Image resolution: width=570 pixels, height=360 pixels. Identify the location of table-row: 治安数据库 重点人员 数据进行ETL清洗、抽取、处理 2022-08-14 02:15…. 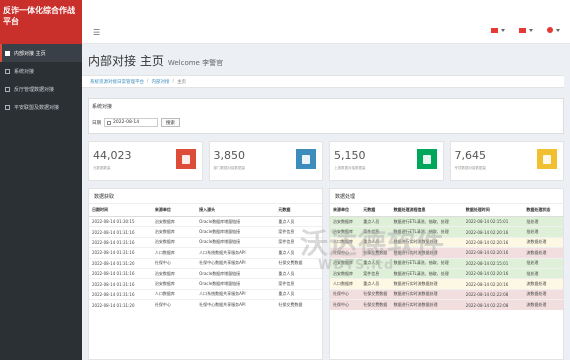
(446, 221).